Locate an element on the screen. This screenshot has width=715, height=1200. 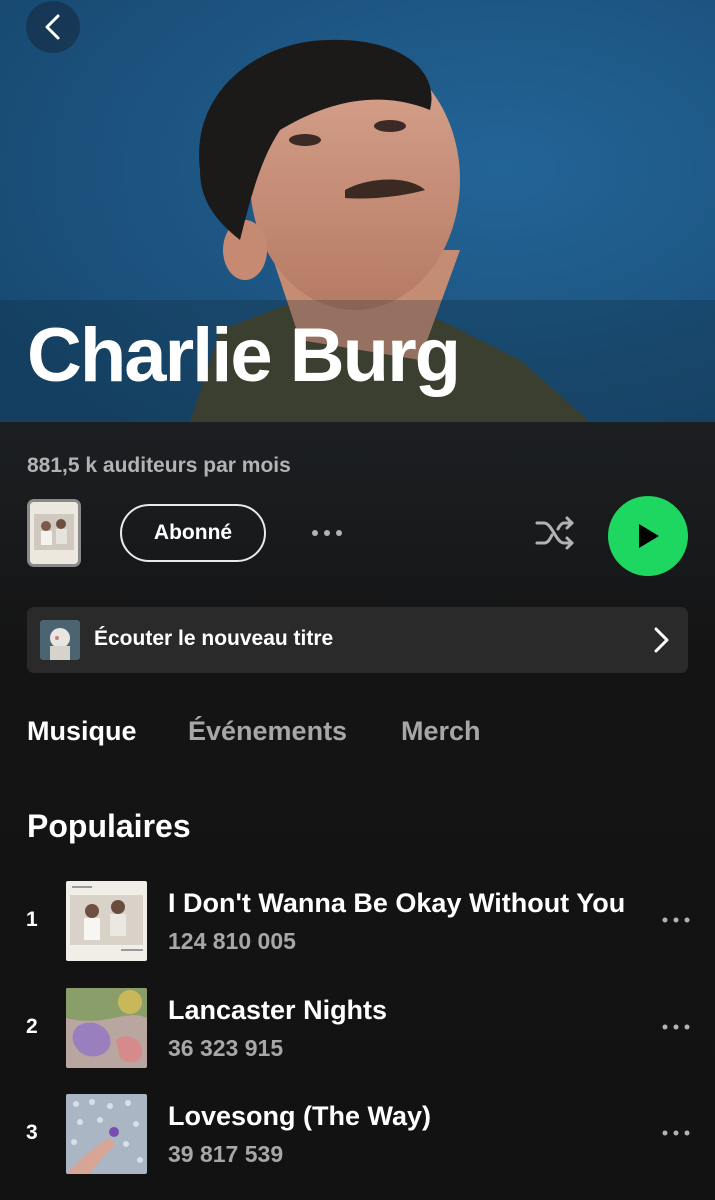
monthly-listeners: 881,5 k auditeurs par mois is located at coordinates (159, 465).